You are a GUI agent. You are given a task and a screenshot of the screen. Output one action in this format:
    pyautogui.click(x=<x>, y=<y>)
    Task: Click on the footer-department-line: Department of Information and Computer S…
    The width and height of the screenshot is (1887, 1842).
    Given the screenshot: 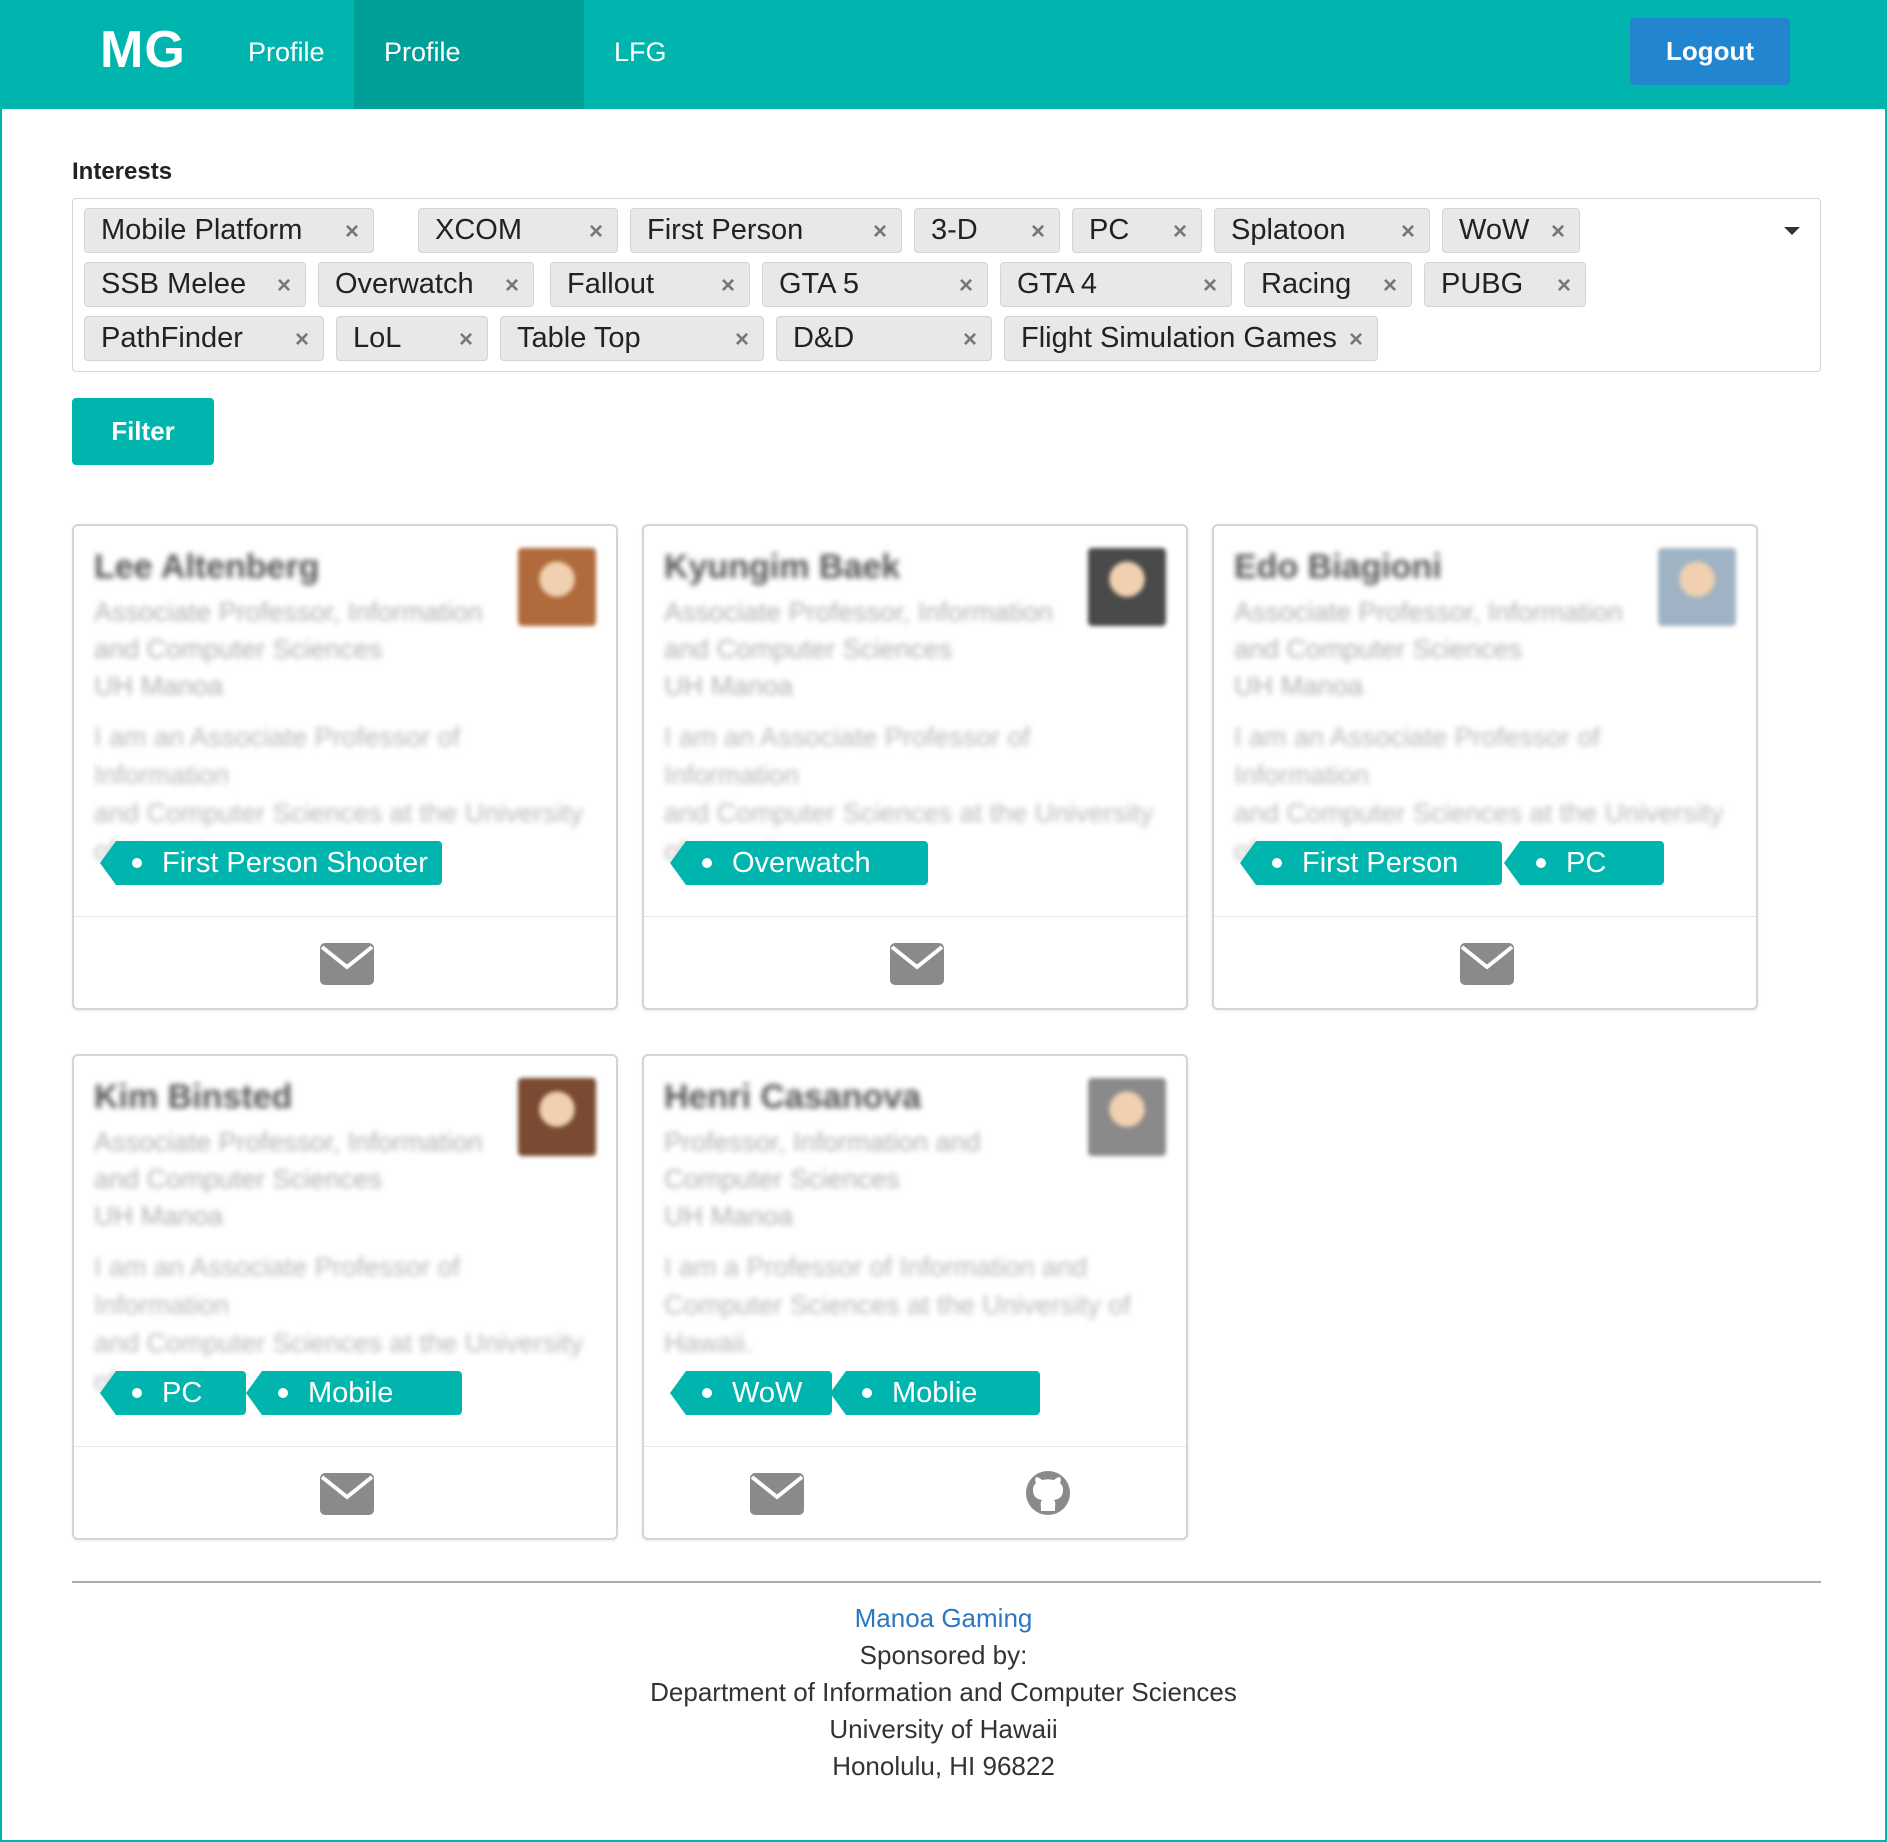 What is the action you would take?
    pyautogui.click(x=943, y=1692)
    